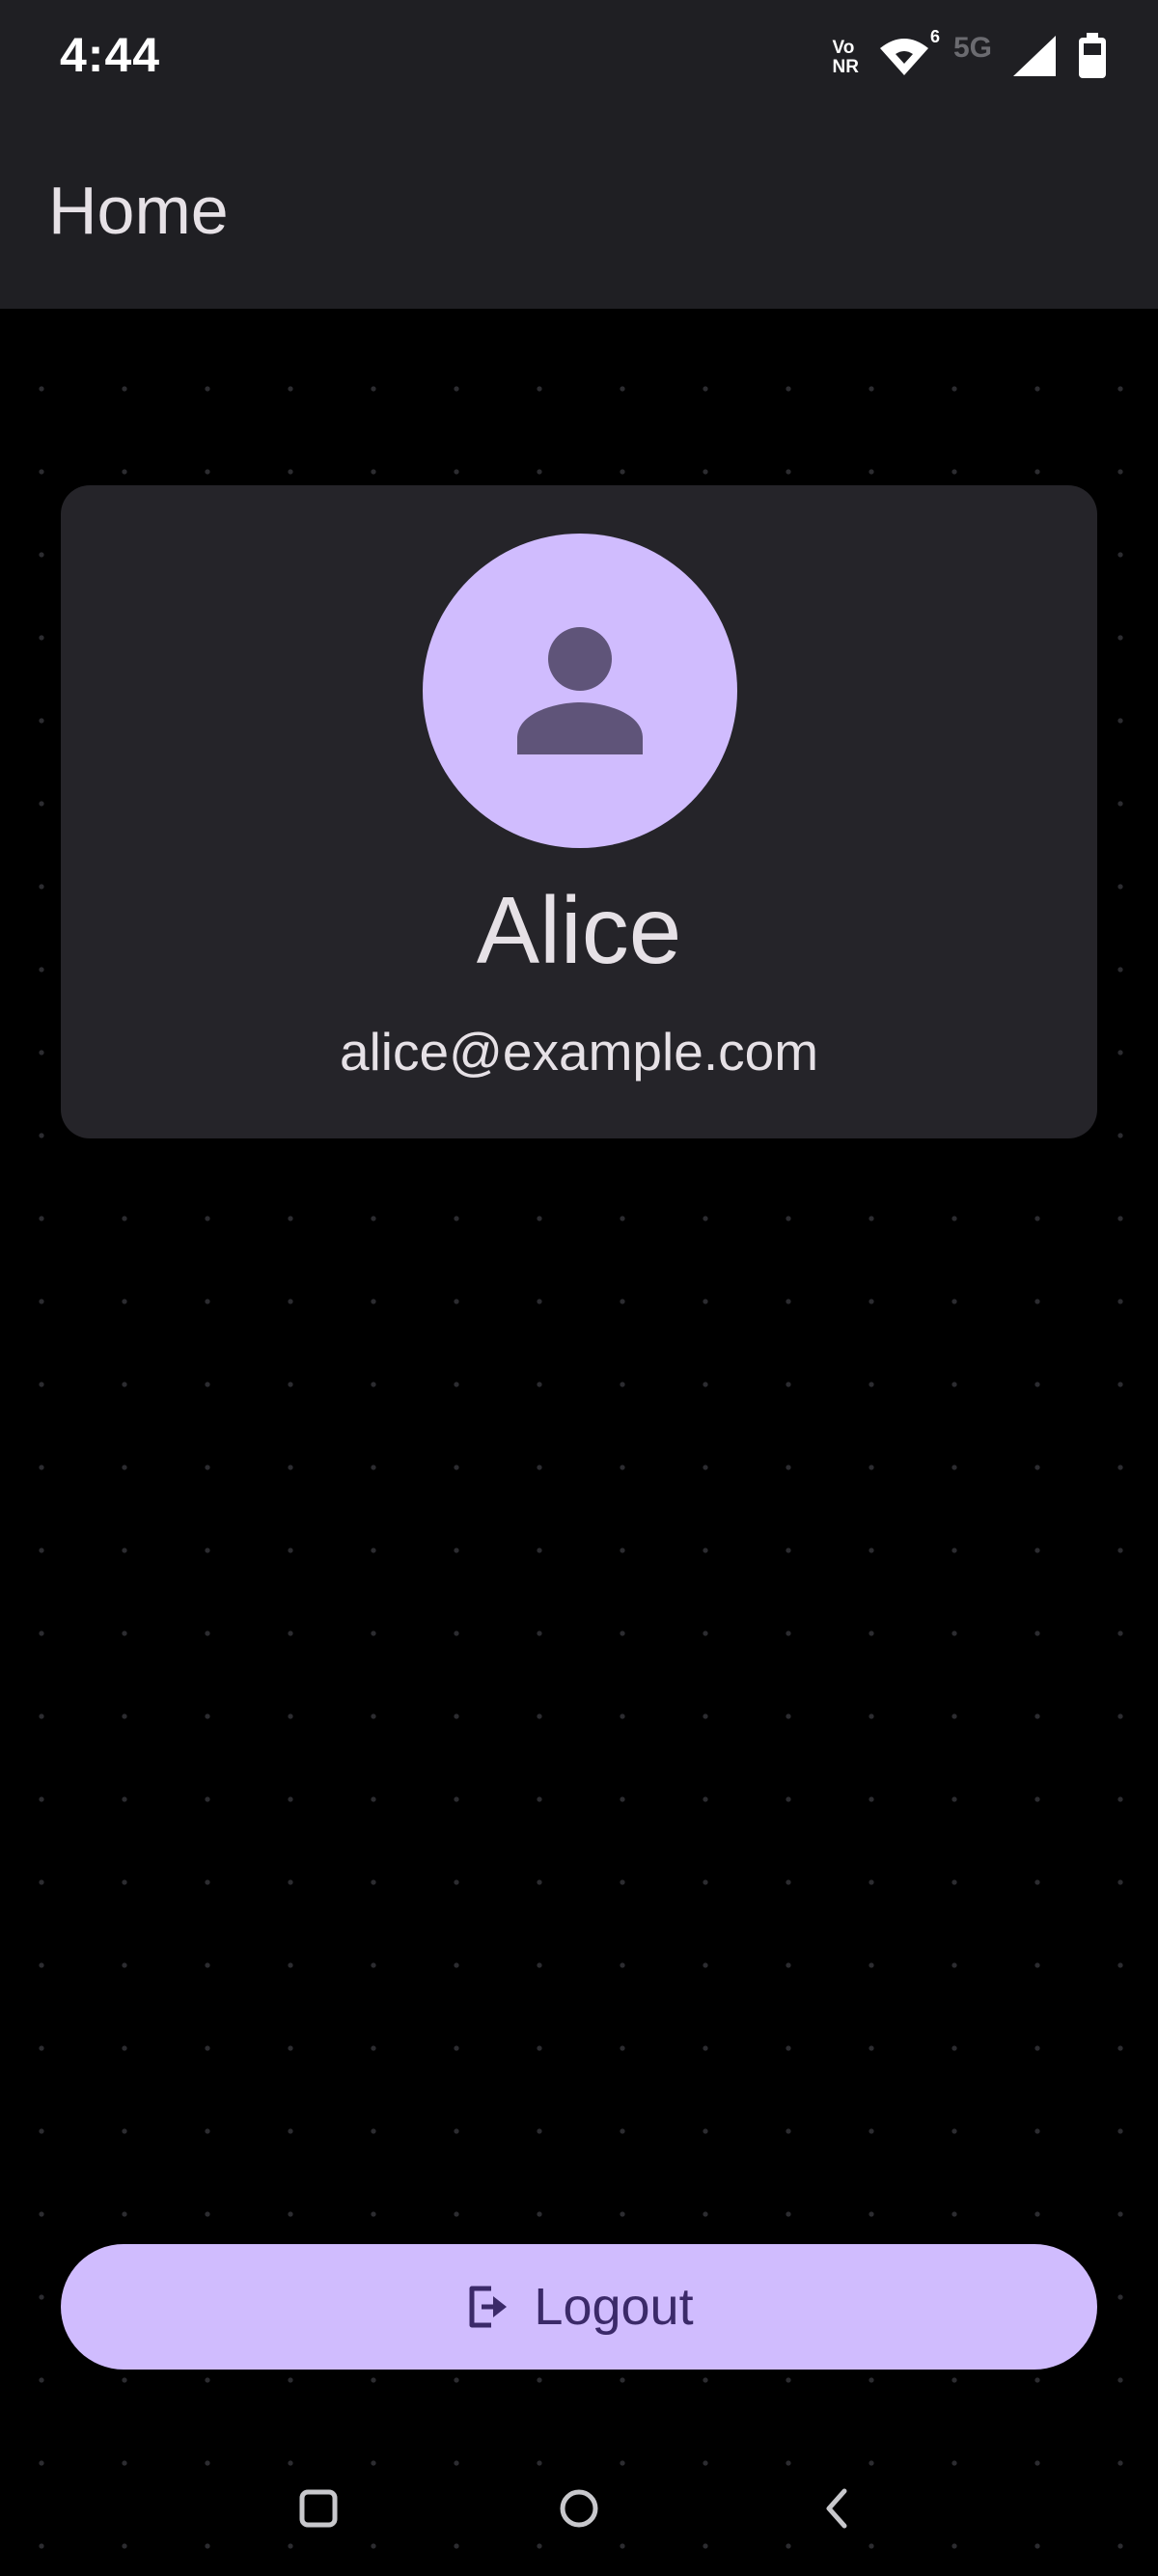 This screenshot has height=2576, width=1158. I want to click on vonr-top-label: Vo, so click(843, 48).